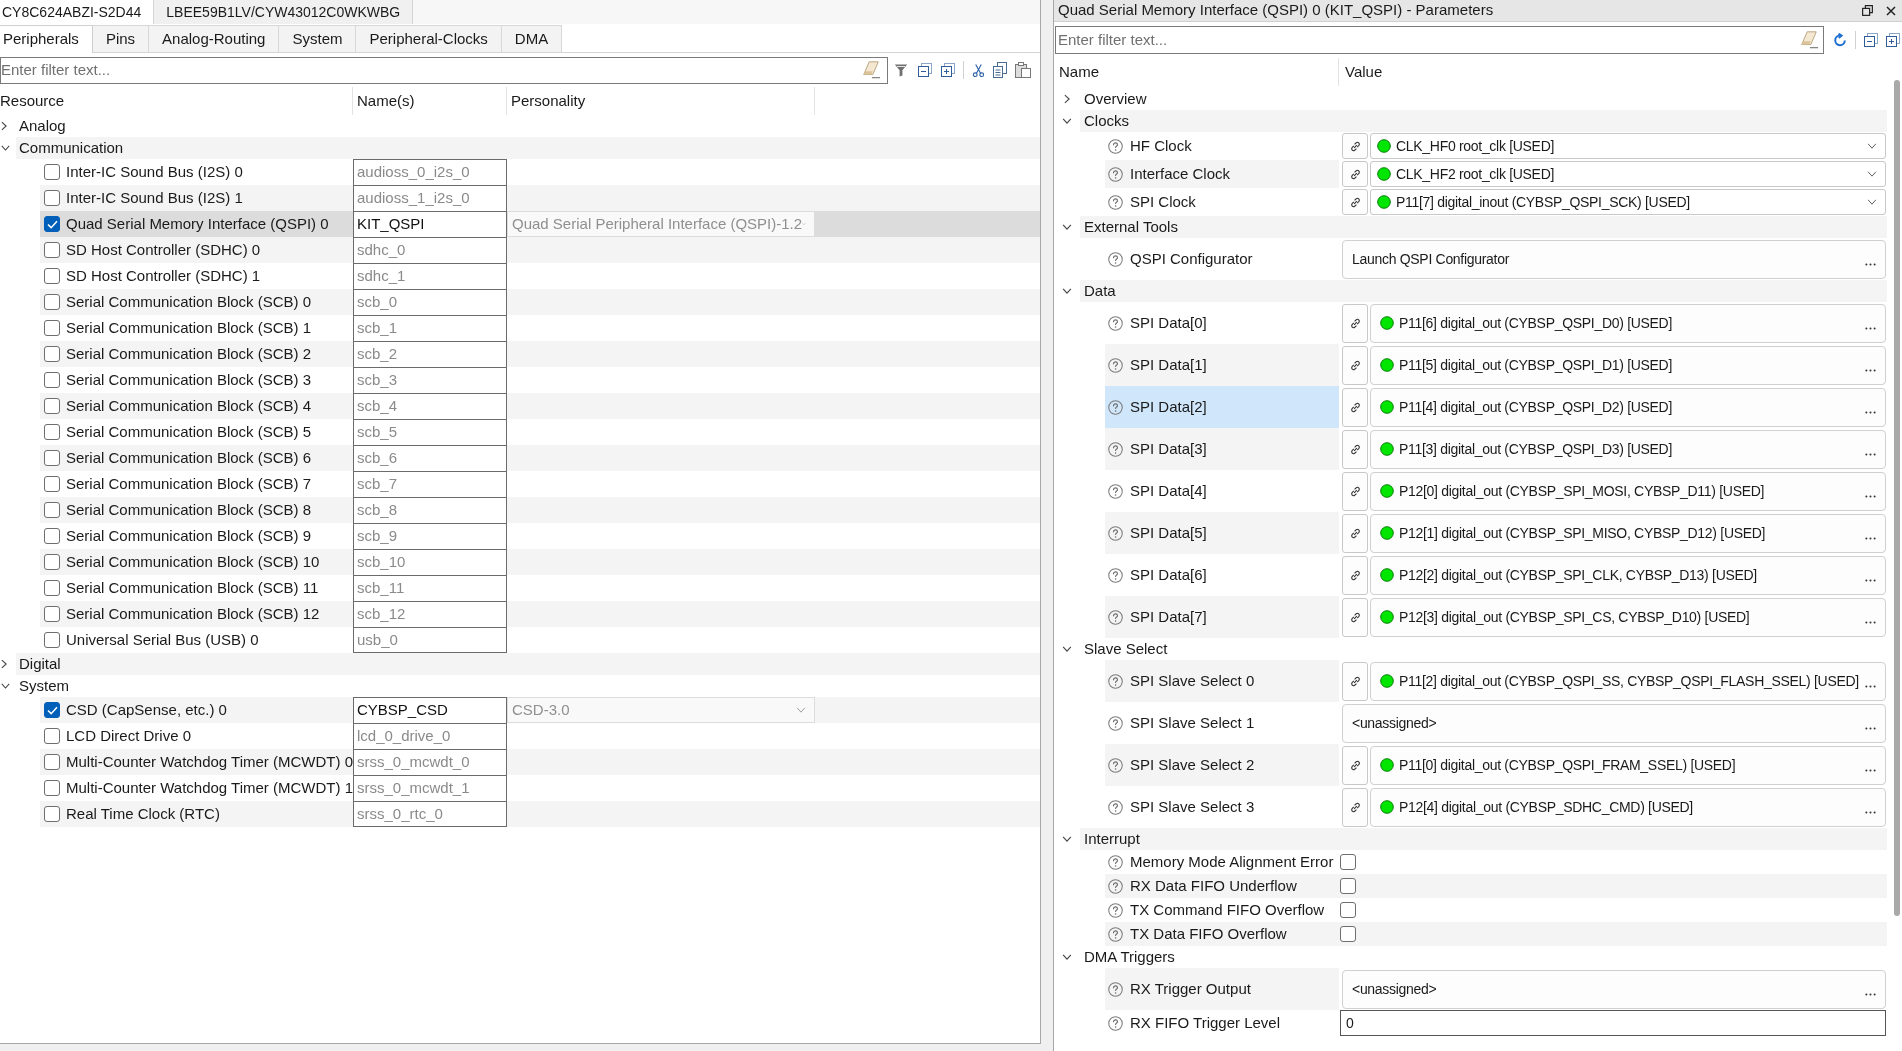 This screenshot has height=1051, width=1902. I want to click on name-field: scb_6, so click(430, 458).